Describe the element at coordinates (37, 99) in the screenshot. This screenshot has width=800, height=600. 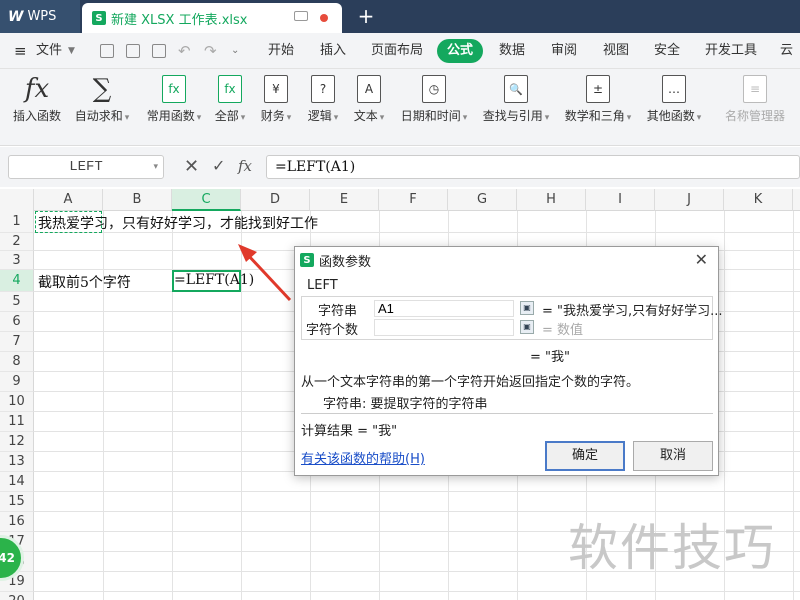
I see `insert-function-button: fx 插入函数` at that location.